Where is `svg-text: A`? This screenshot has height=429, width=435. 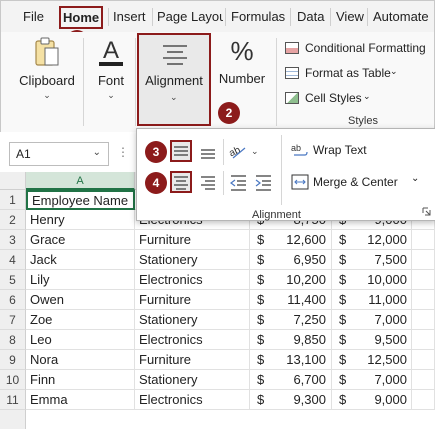 svg-text: A is located at coordinates (111, 50).